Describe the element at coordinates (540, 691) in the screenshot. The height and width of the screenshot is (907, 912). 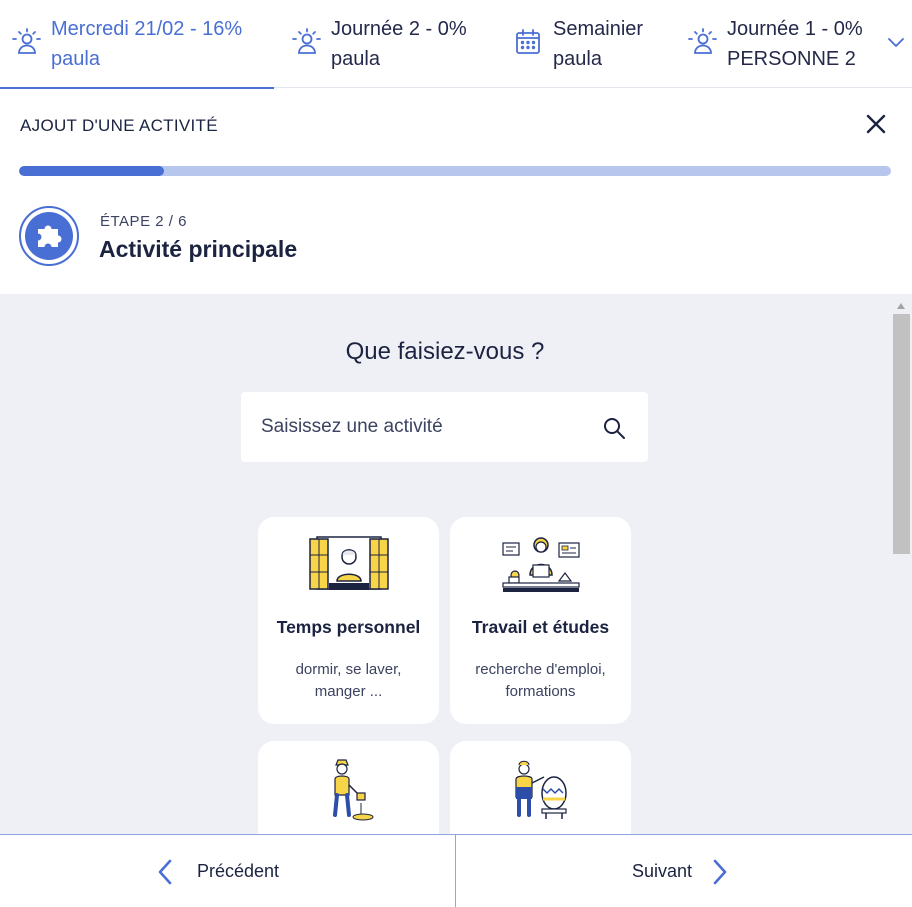
I see `card-description-line: formations` at that location.